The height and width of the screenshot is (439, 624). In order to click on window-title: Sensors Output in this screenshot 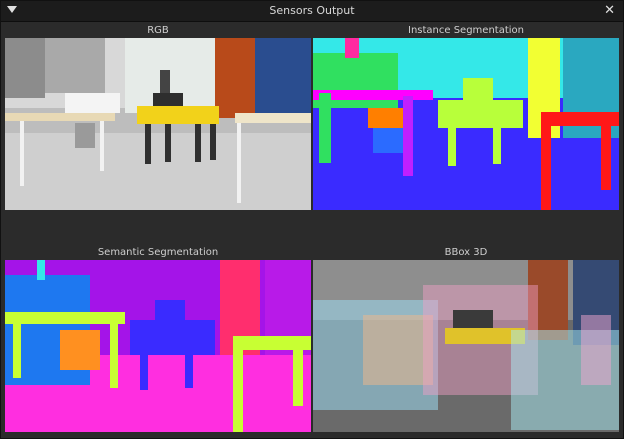, I will do `click(312, 10)`.